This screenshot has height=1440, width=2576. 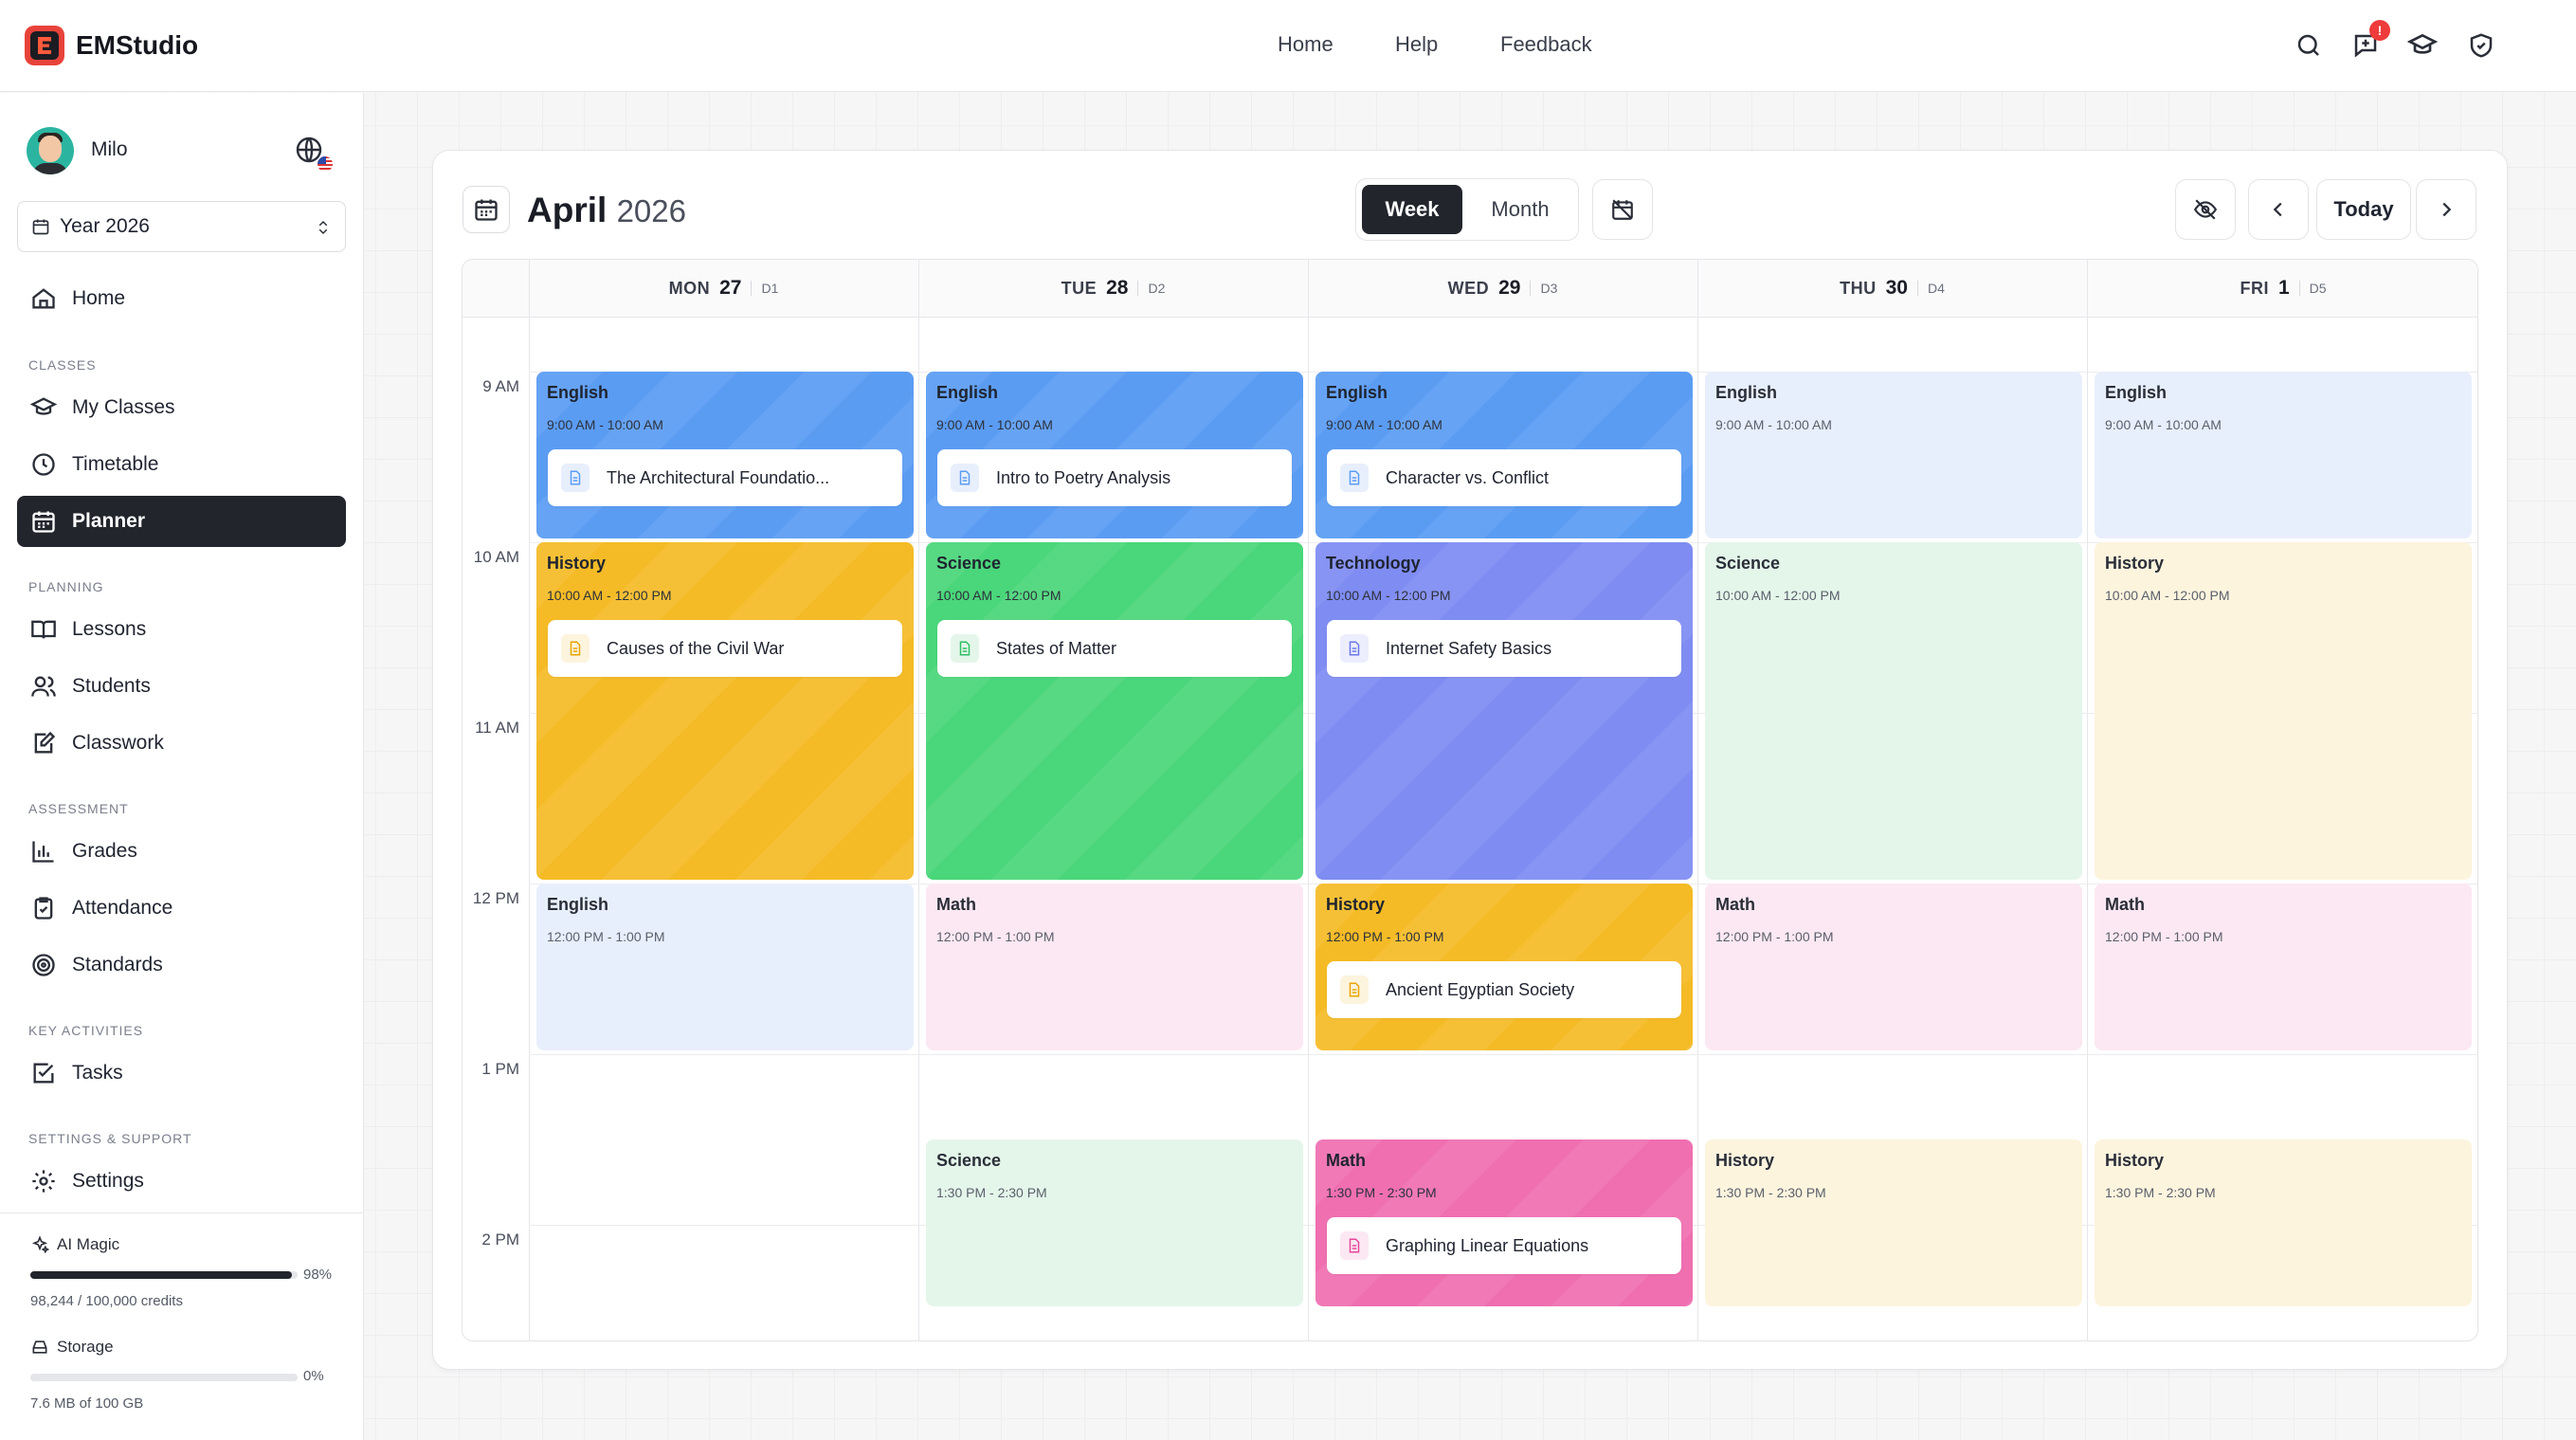 I want to click on class-event: History 10:00 AM - 12:00 PM, so click(x=2283, y=711).